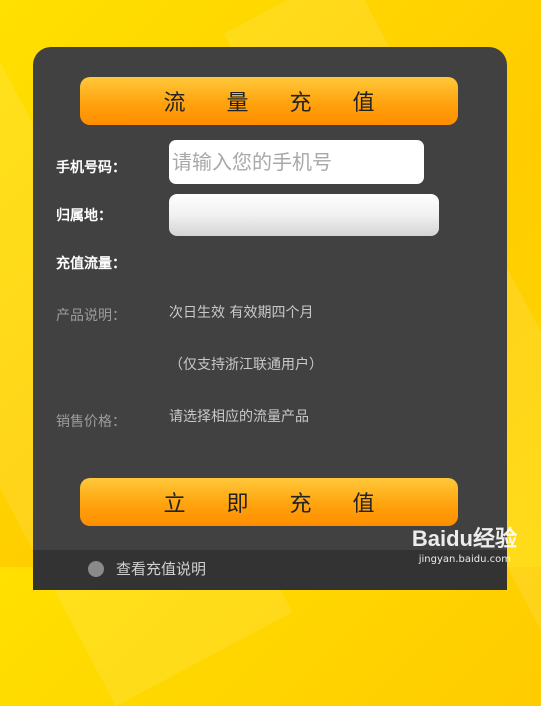  I want to click on baidu-watermark: Baidu经验, so click(464, 538).